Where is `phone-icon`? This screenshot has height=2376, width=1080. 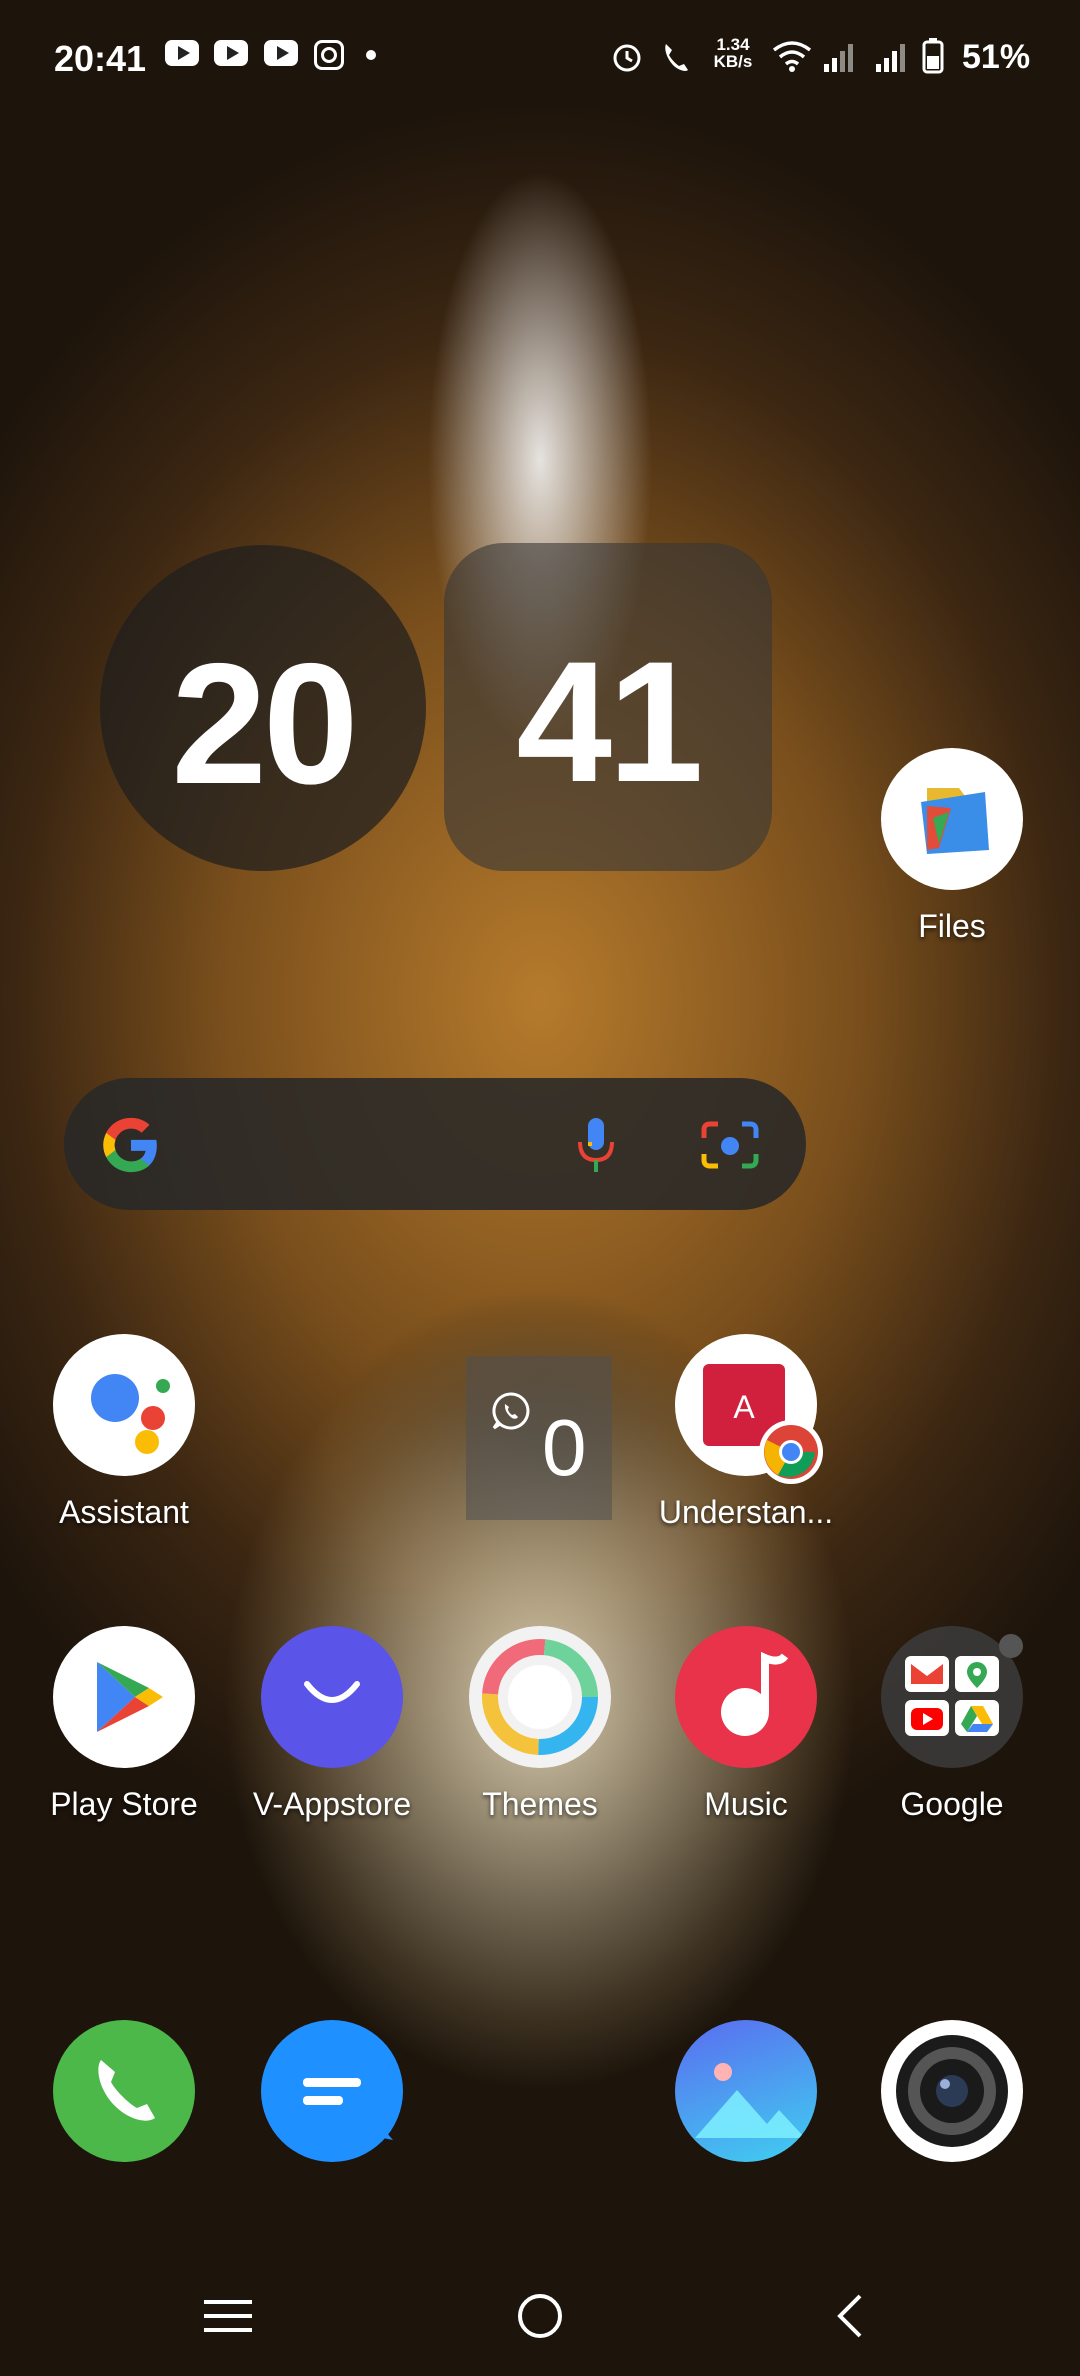
phone-icon is located at coordinates (124, 2091).